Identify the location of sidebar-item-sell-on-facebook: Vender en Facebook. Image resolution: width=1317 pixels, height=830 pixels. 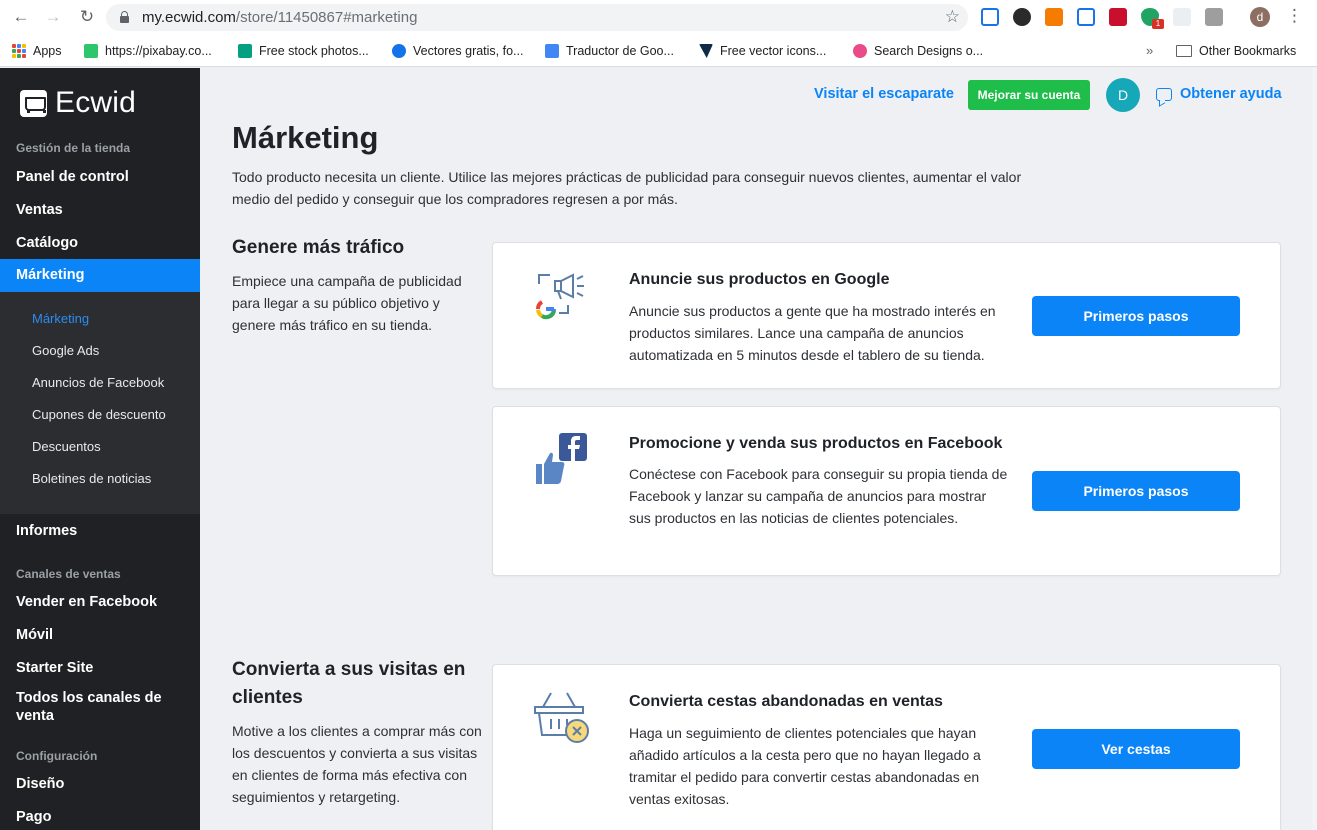
(100, 602).